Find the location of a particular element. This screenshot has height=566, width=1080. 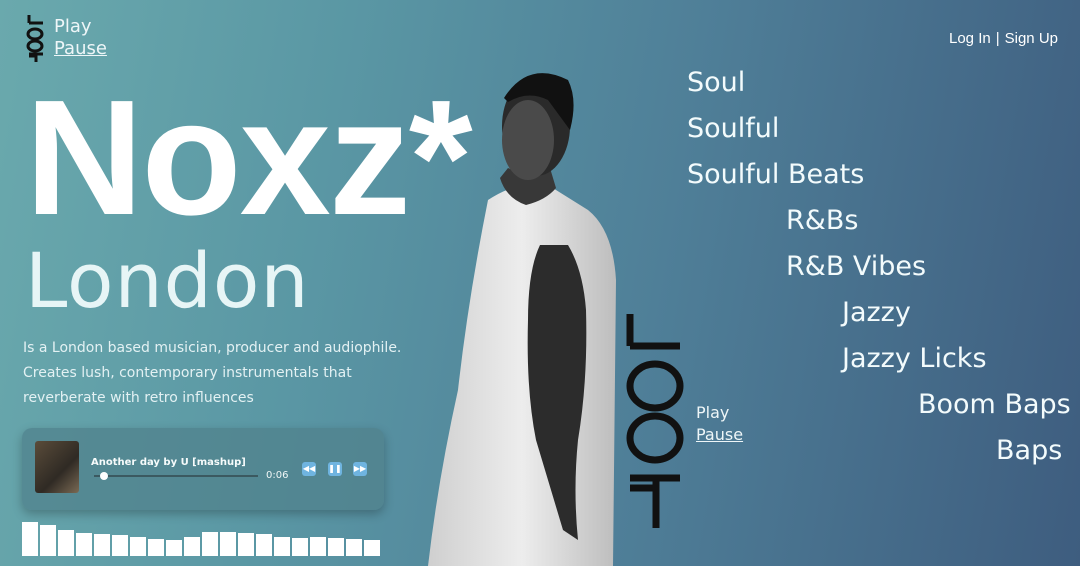

progress-bar is located at coordinates (176, 476).